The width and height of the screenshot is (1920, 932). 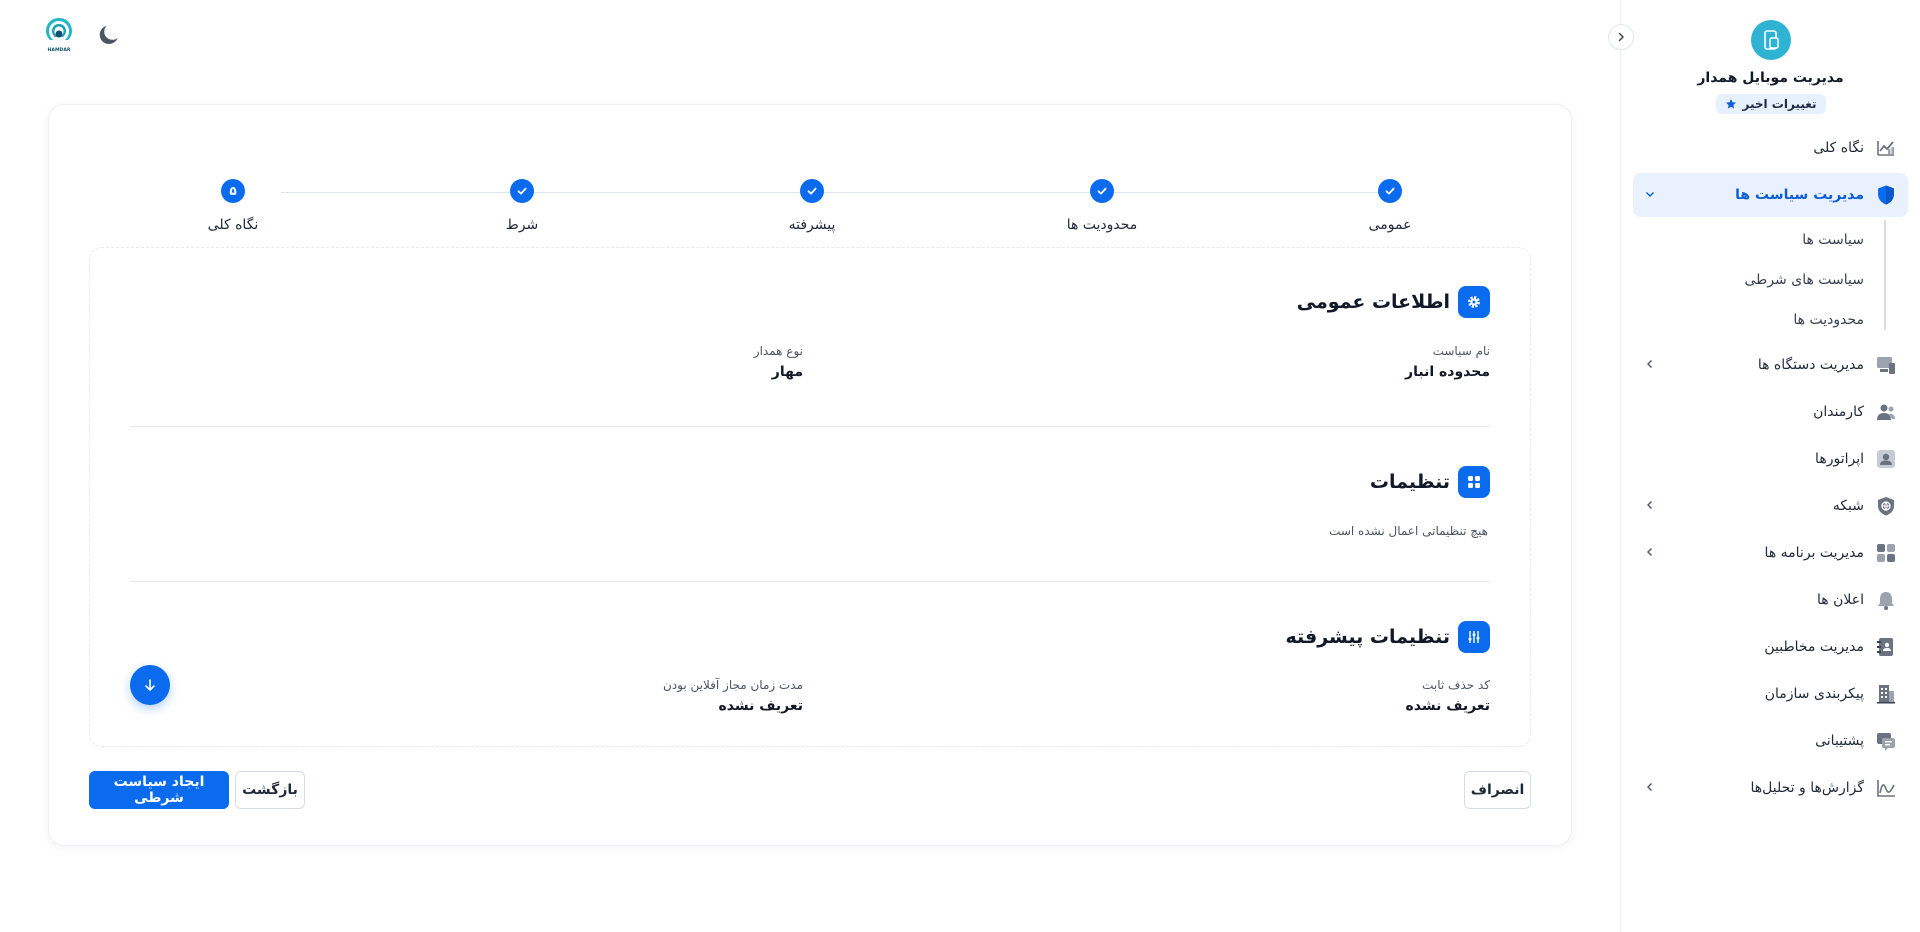 What do you see at coordinates (1650, 195) in the screenshot?
I see `chevron-down-icon` at bounding box center [1650, 195].